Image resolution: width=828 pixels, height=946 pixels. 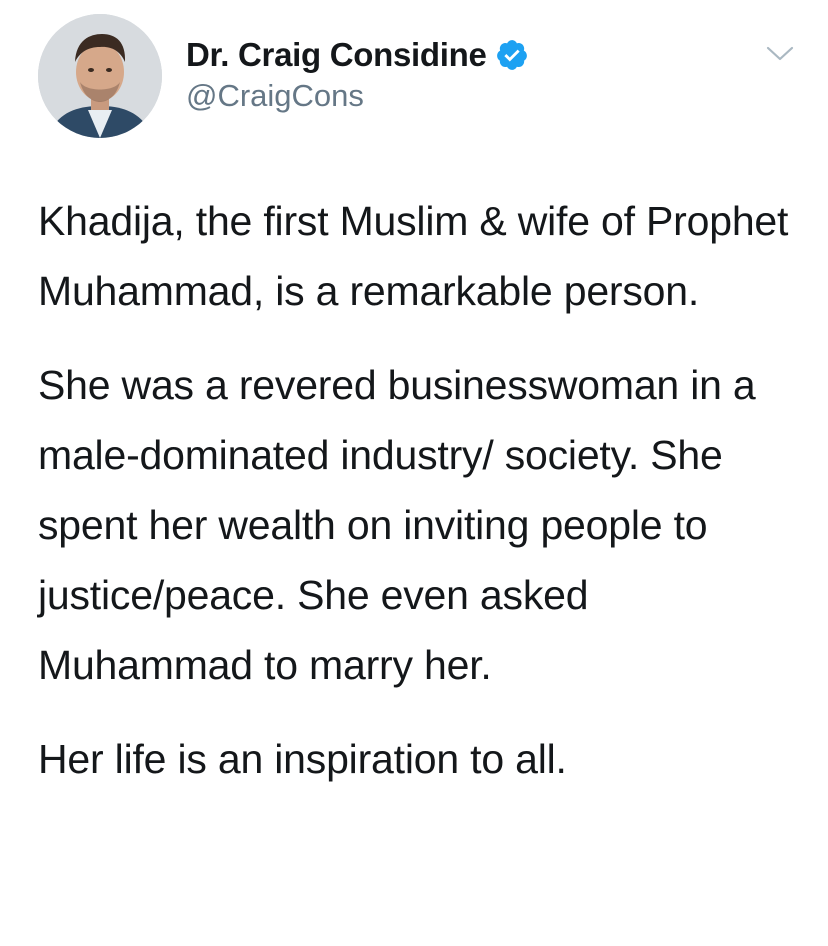 What do you see at coordinates (357, 96) in the screenshot?
I see `user-handle: @CraigCons` at bounding box center [357, 96].